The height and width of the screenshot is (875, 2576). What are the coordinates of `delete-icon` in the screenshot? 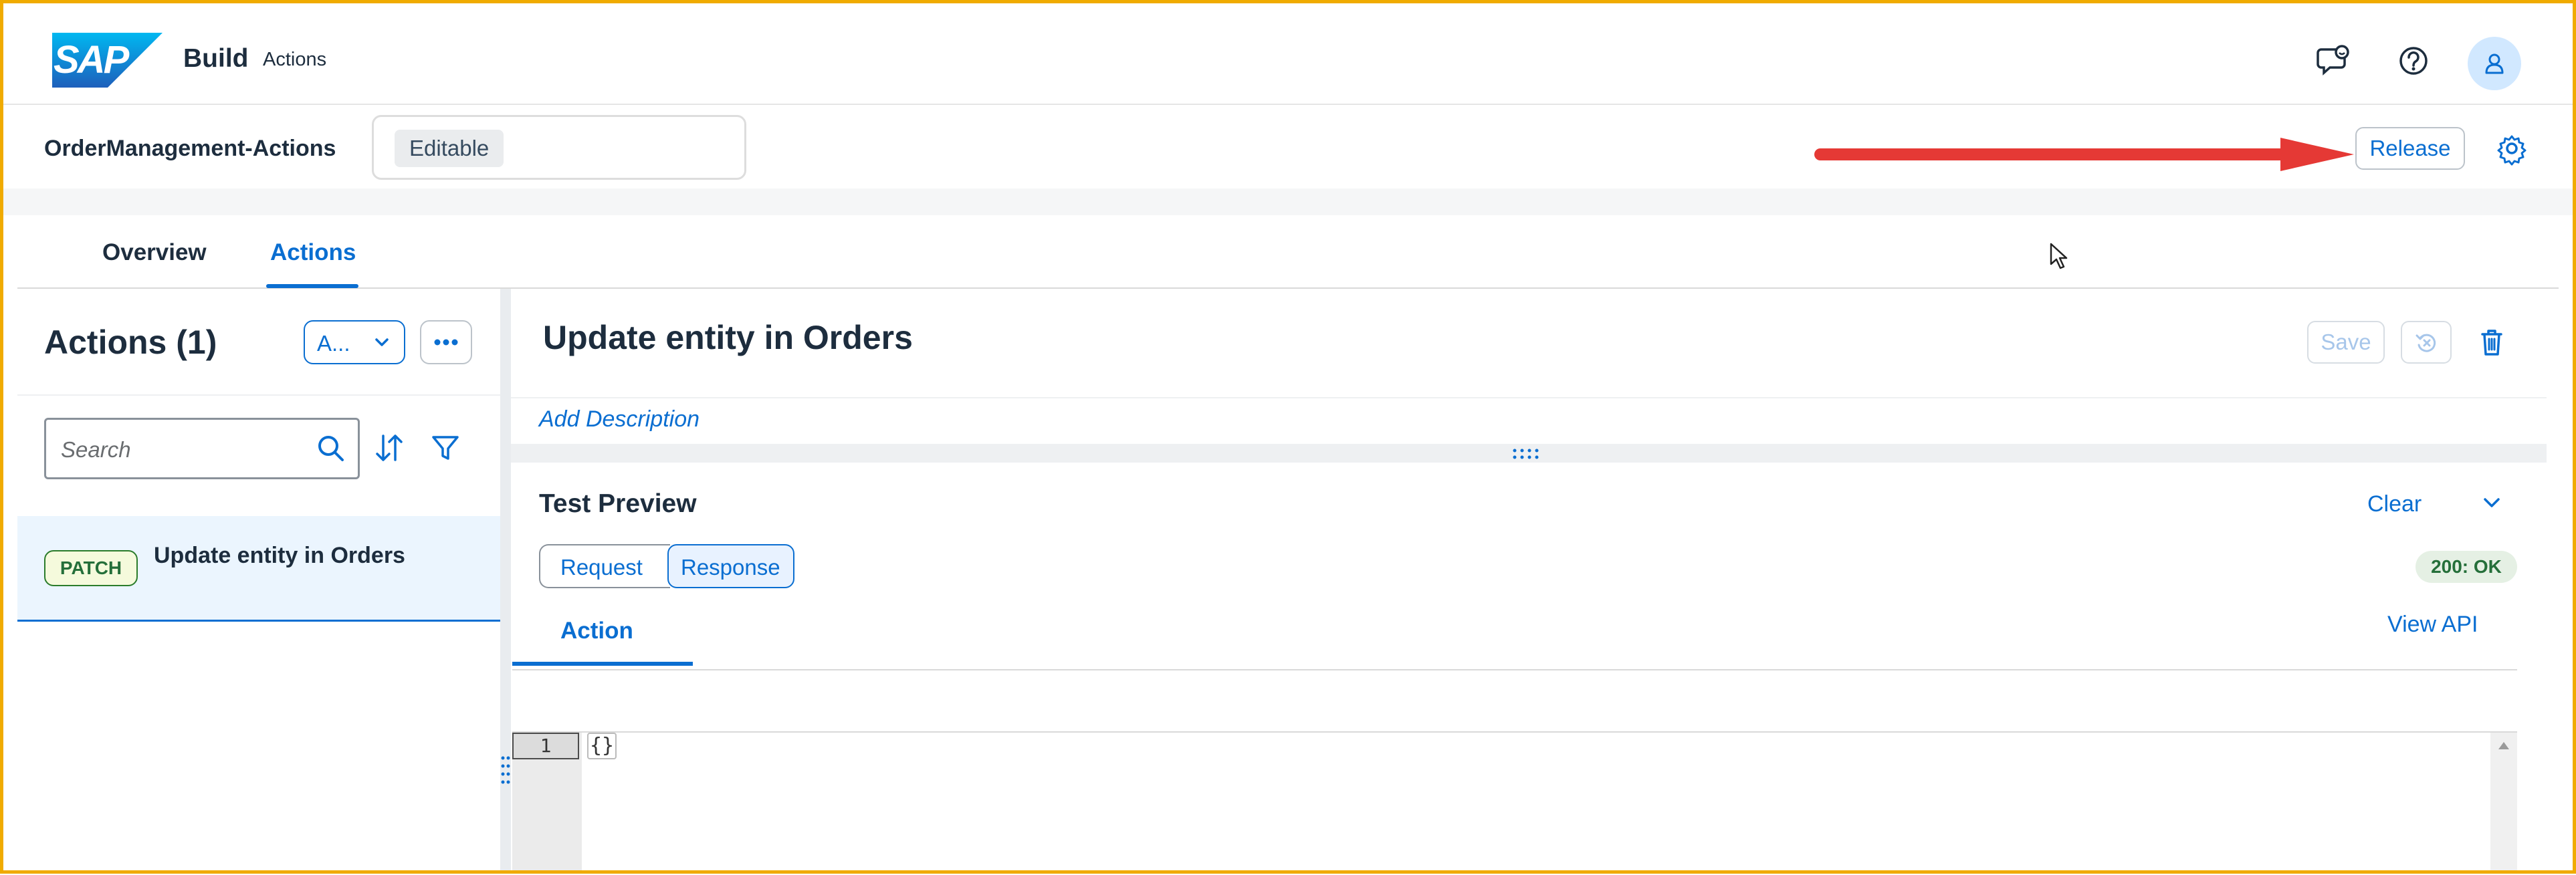 It's located at (2491, 342).